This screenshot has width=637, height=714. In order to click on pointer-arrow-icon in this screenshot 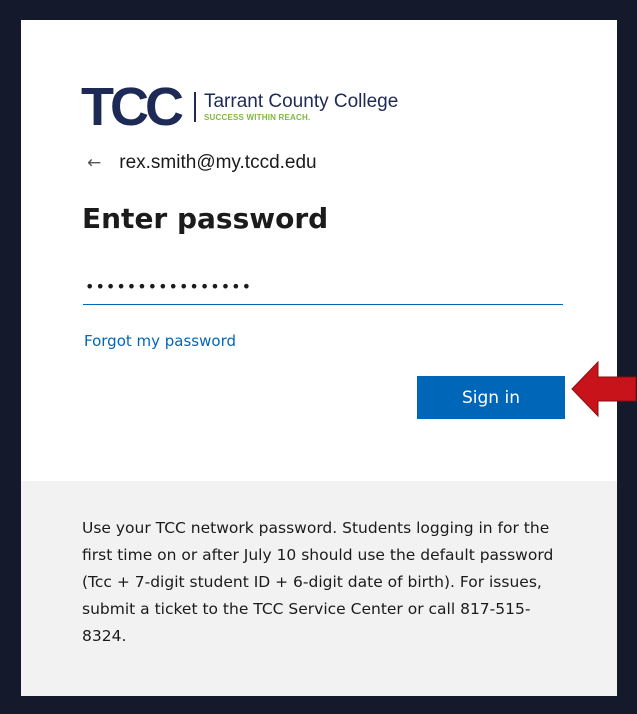, I will do `click(604, 389)`.